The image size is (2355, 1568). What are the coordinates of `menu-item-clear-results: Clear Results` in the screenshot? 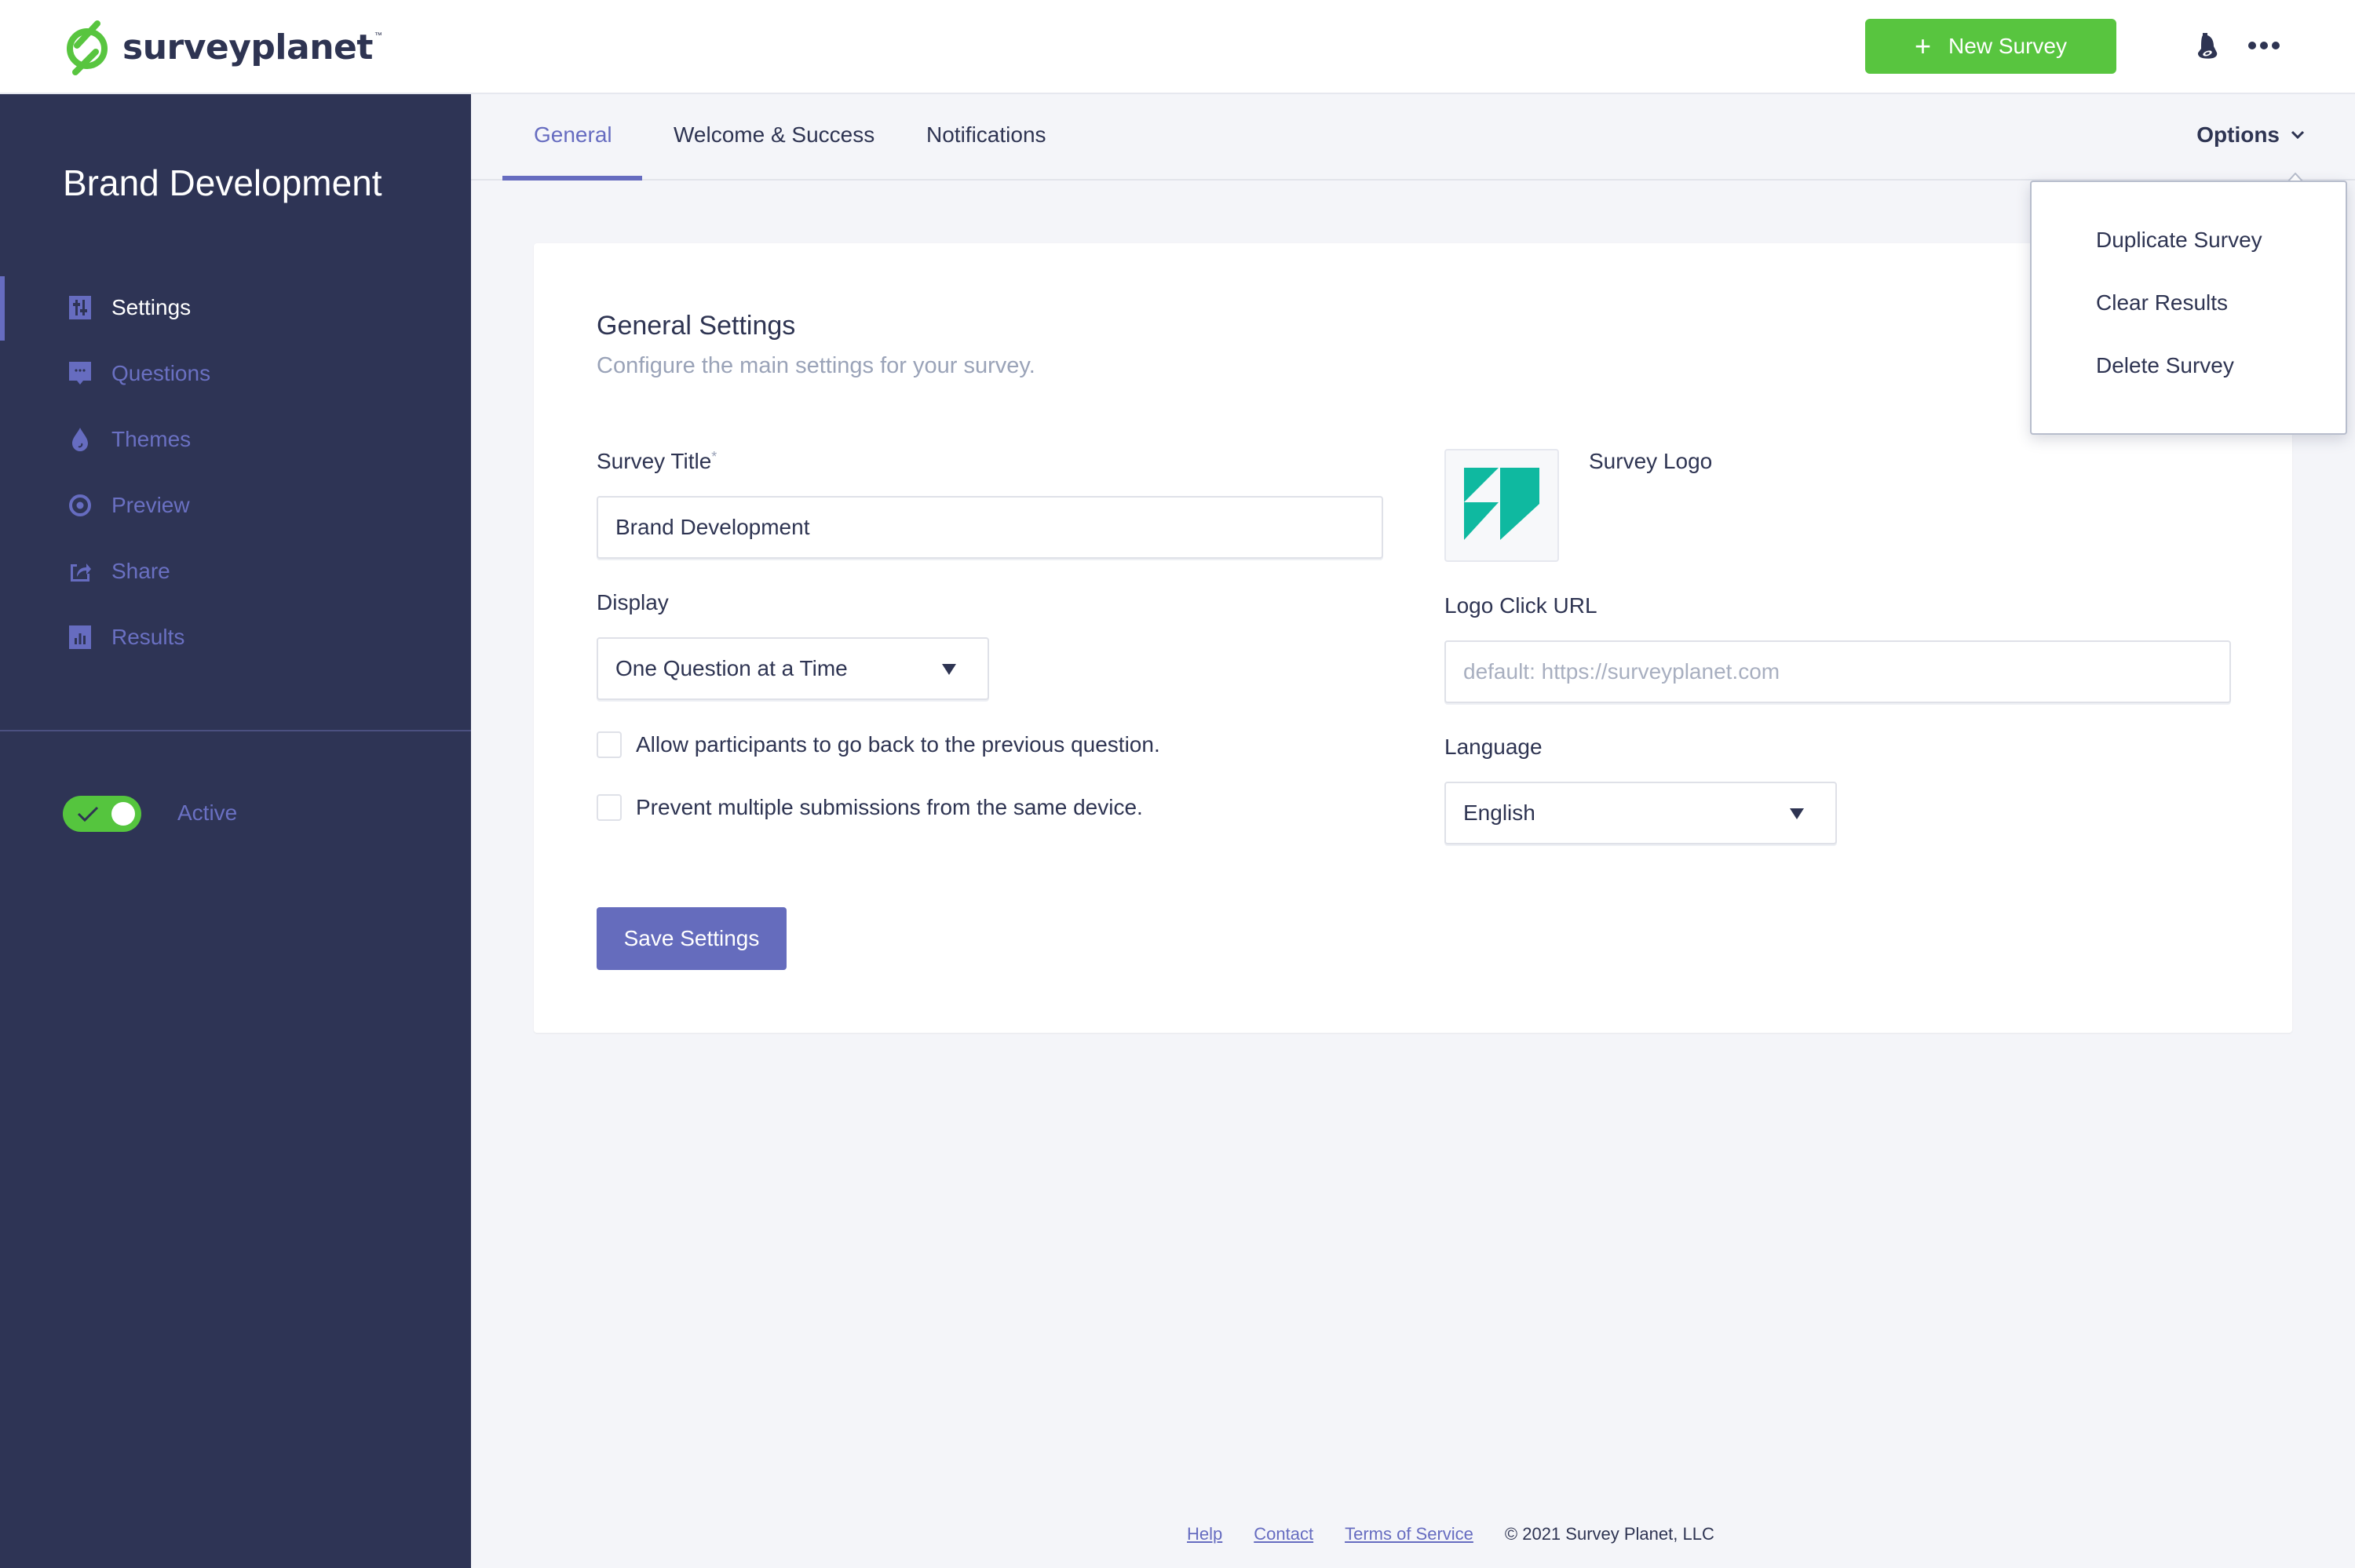 It's located at (2162, 302).